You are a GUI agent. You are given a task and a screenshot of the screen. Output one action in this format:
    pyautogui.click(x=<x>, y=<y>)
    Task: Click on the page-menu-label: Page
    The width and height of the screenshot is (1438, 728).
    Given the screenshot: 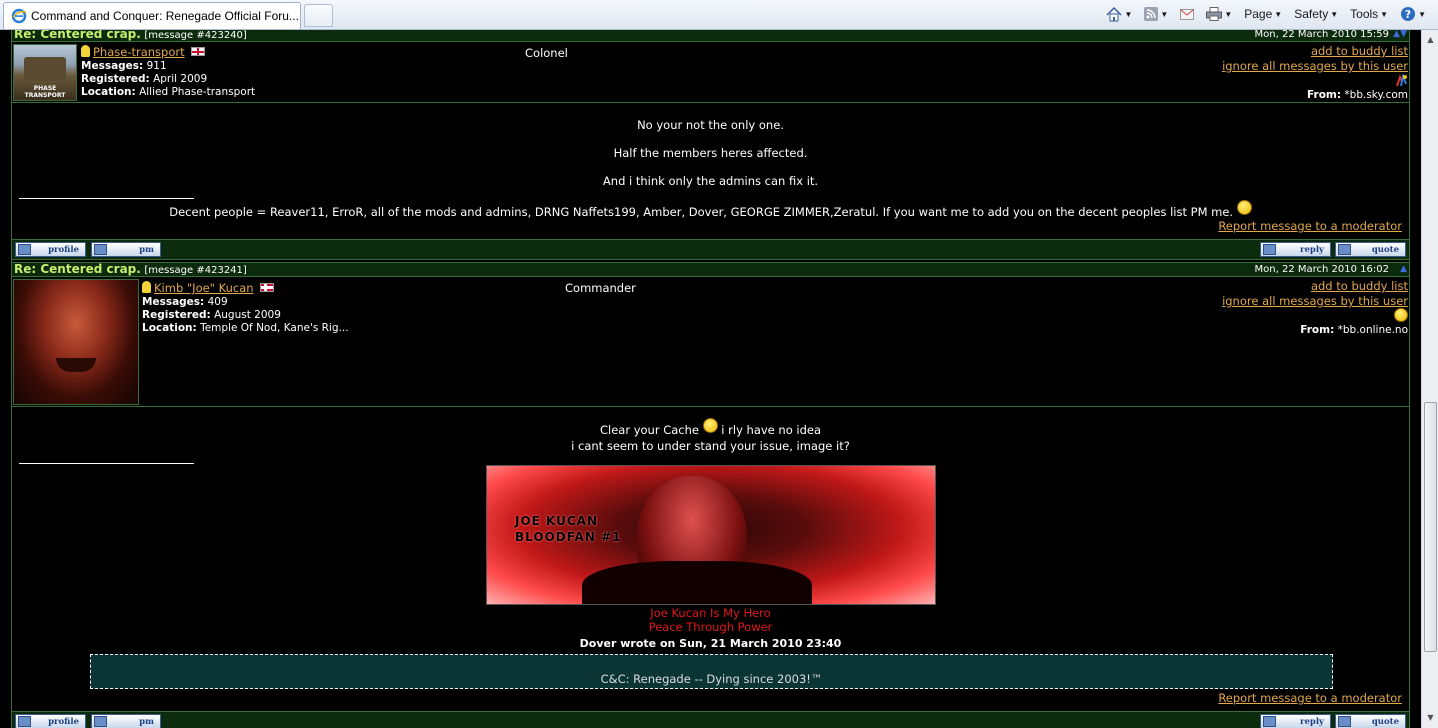 What is the action you would take?
    pyautogui.click(x=1258, y=14)
    